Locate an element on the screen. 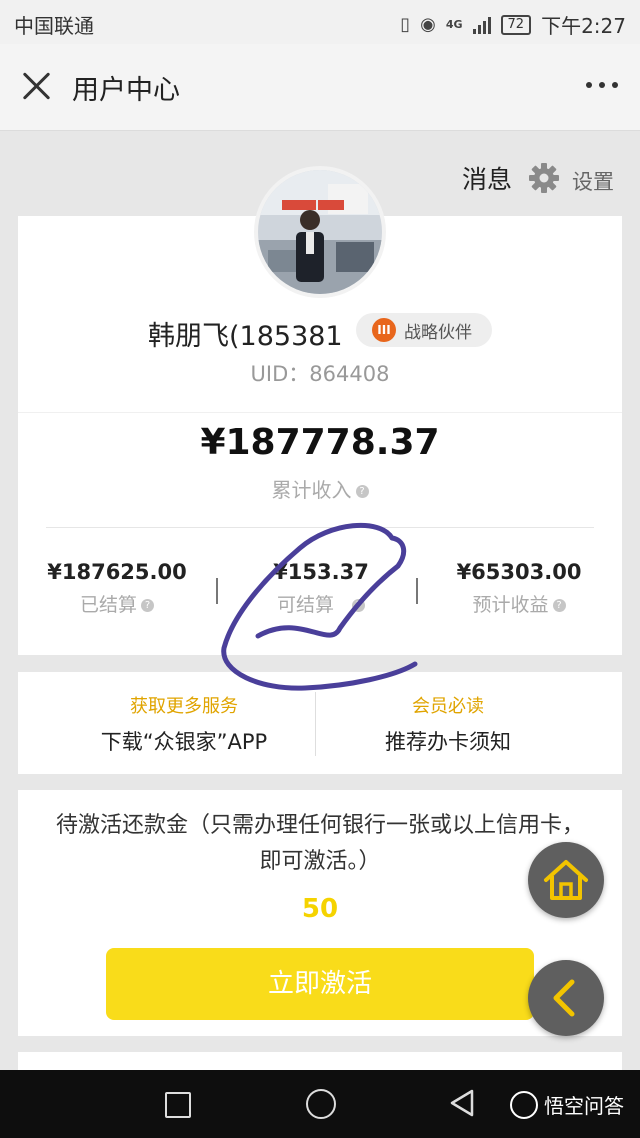 Image resolution: width=640 pixels, height=1138 pixels. expected-stat: ¥65303.00 预计收益? is located at coordinates (519, 588).